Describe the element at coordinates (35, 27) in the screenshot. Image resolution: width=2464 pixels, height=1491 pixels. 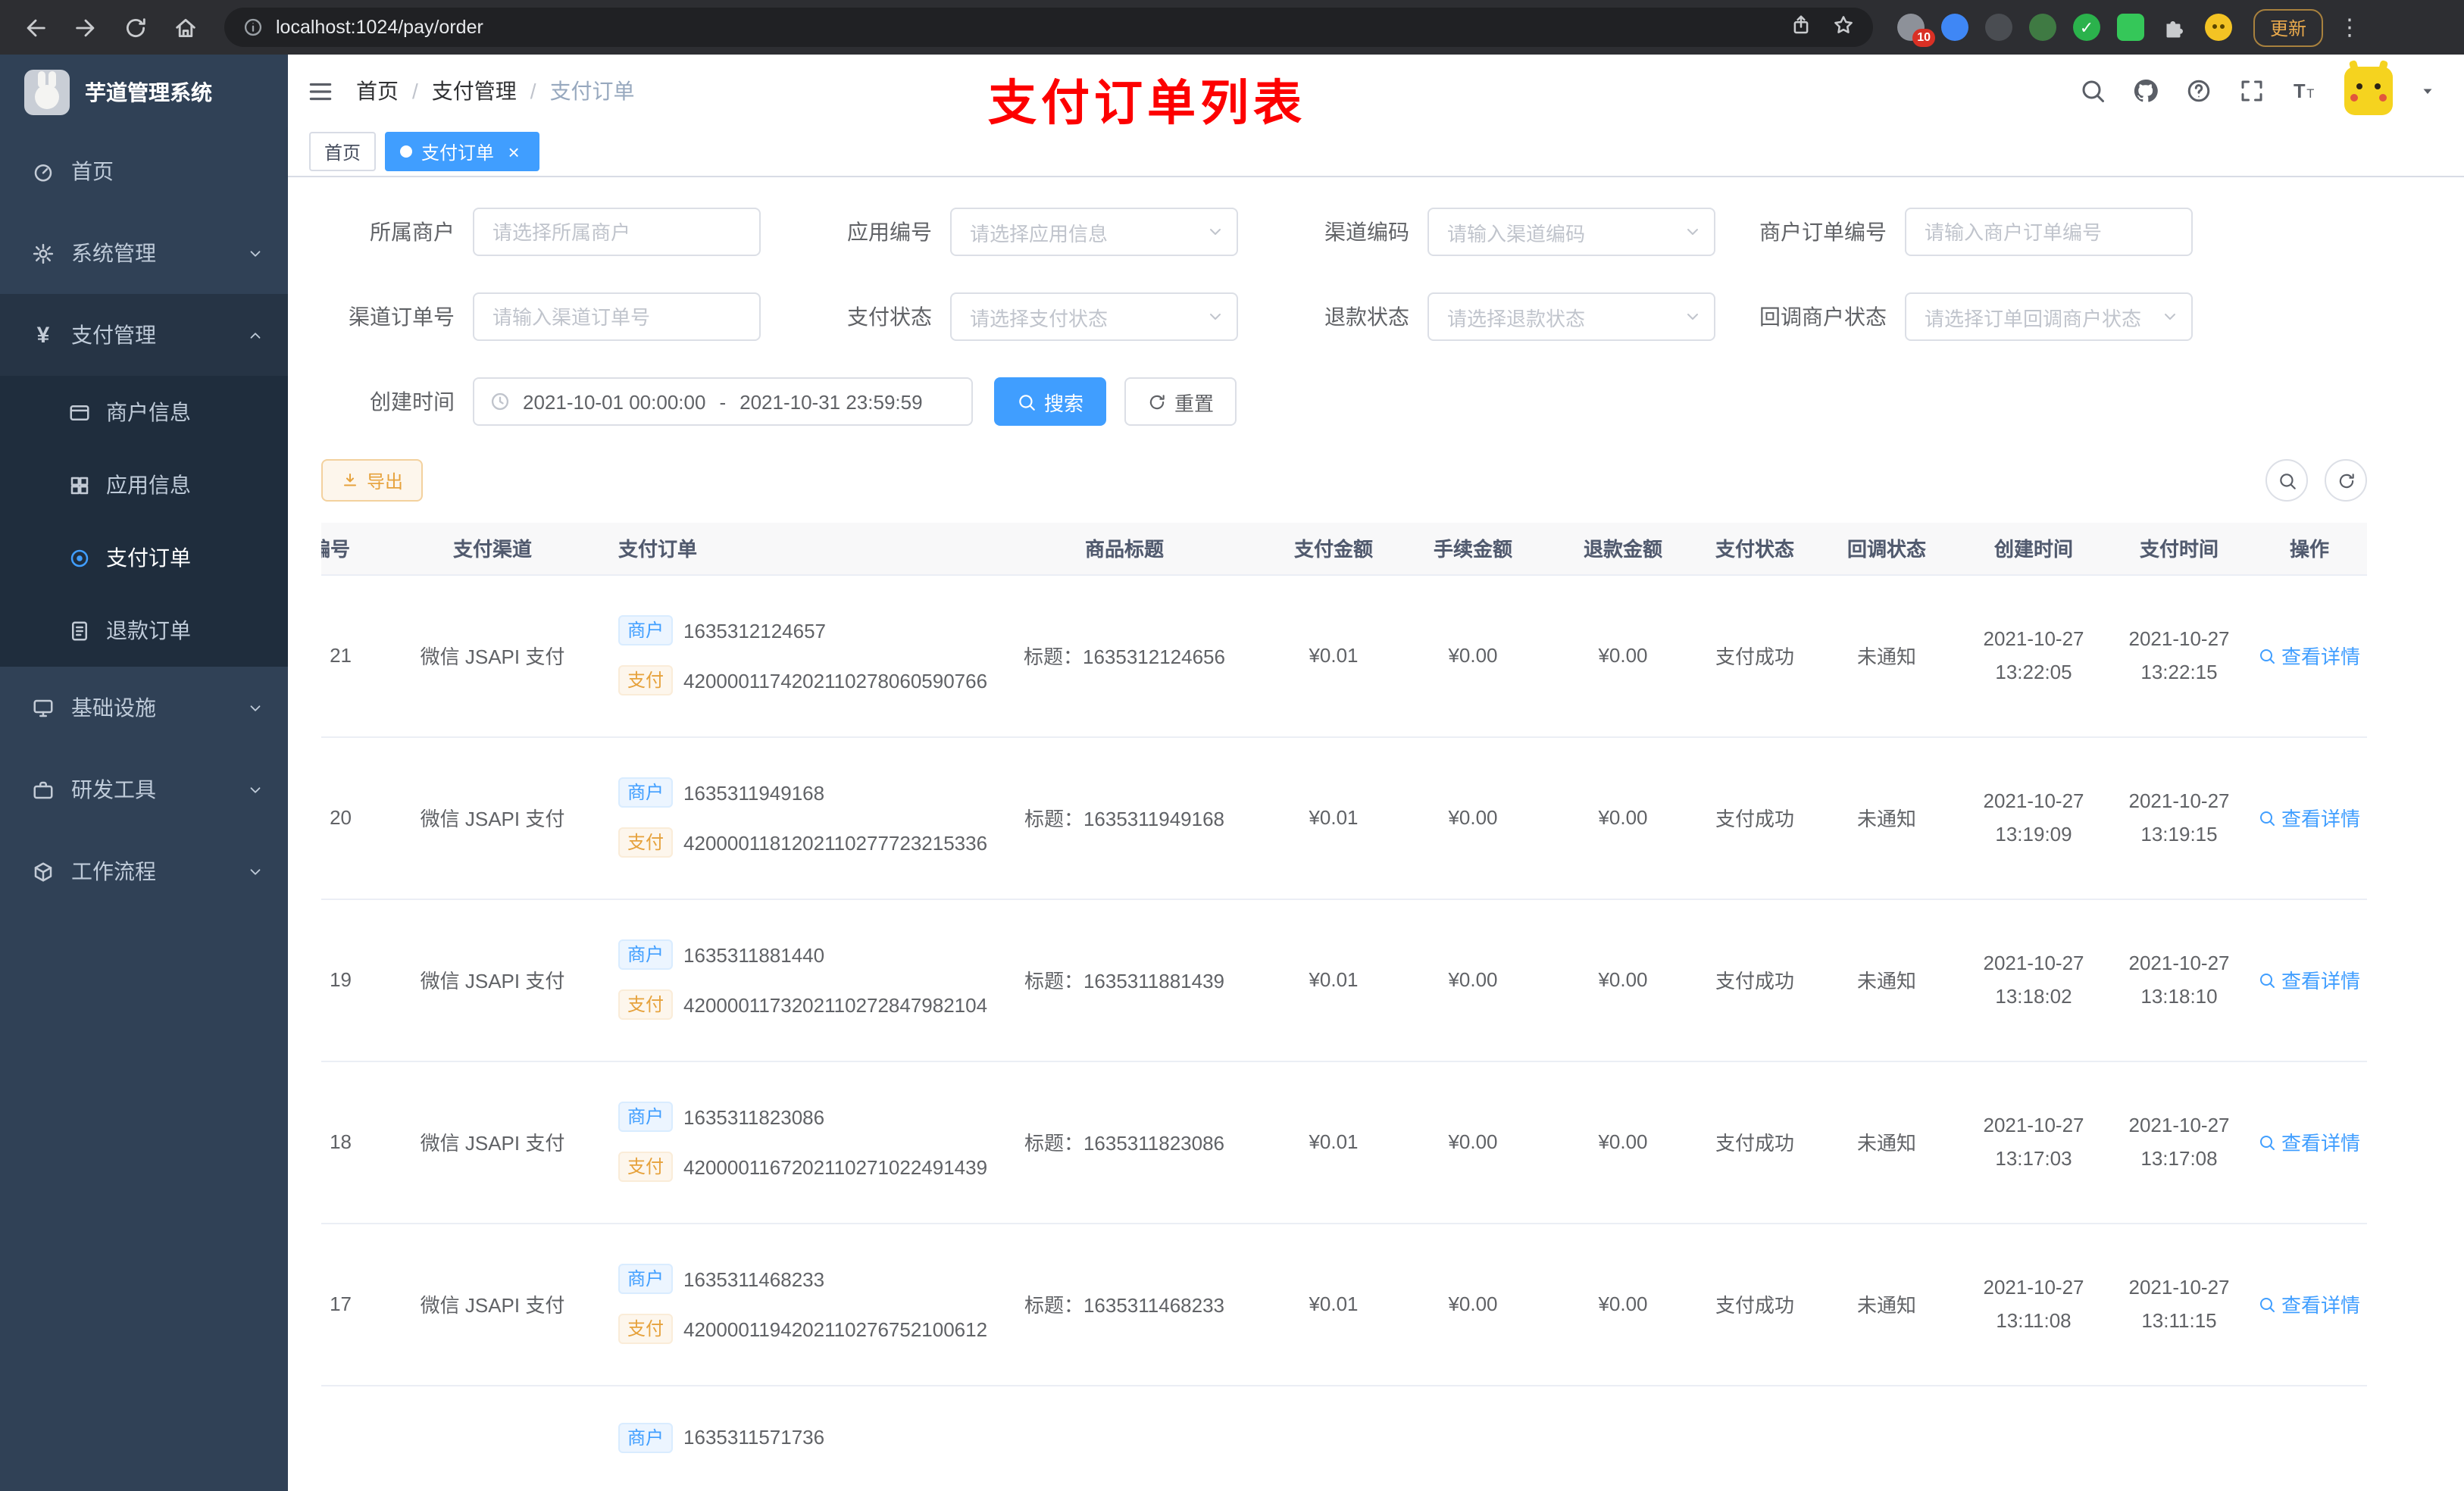
I see `back-icon` at that location.